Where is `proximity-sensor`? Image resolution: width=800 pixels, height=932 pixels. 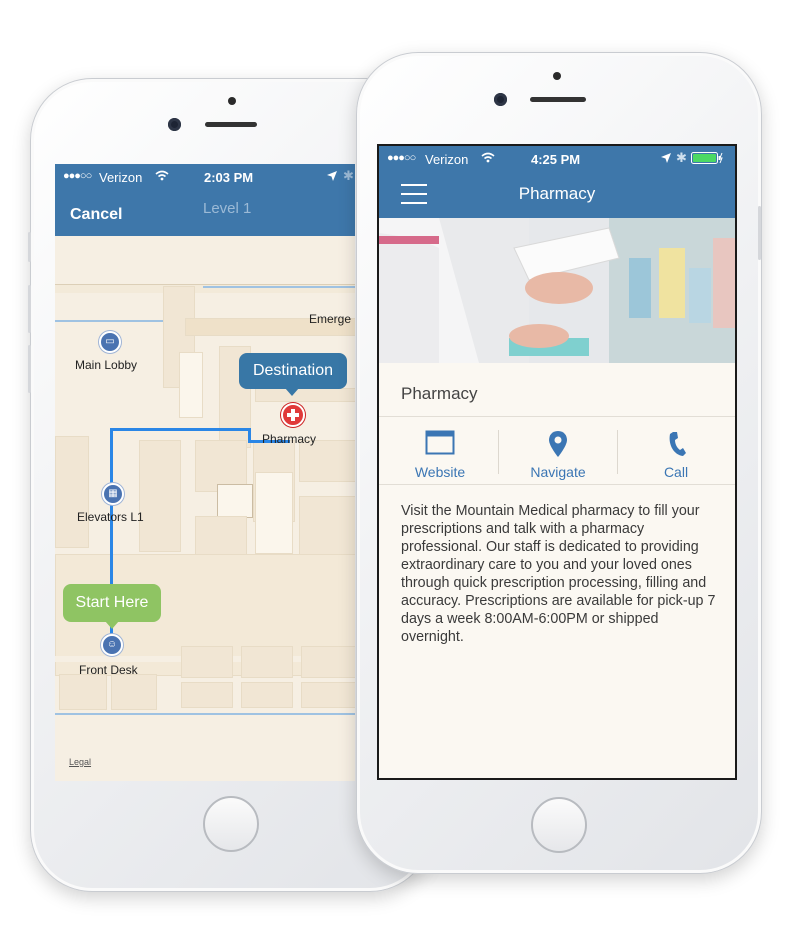
proximity-sensor is located at coordinates (232, 101).